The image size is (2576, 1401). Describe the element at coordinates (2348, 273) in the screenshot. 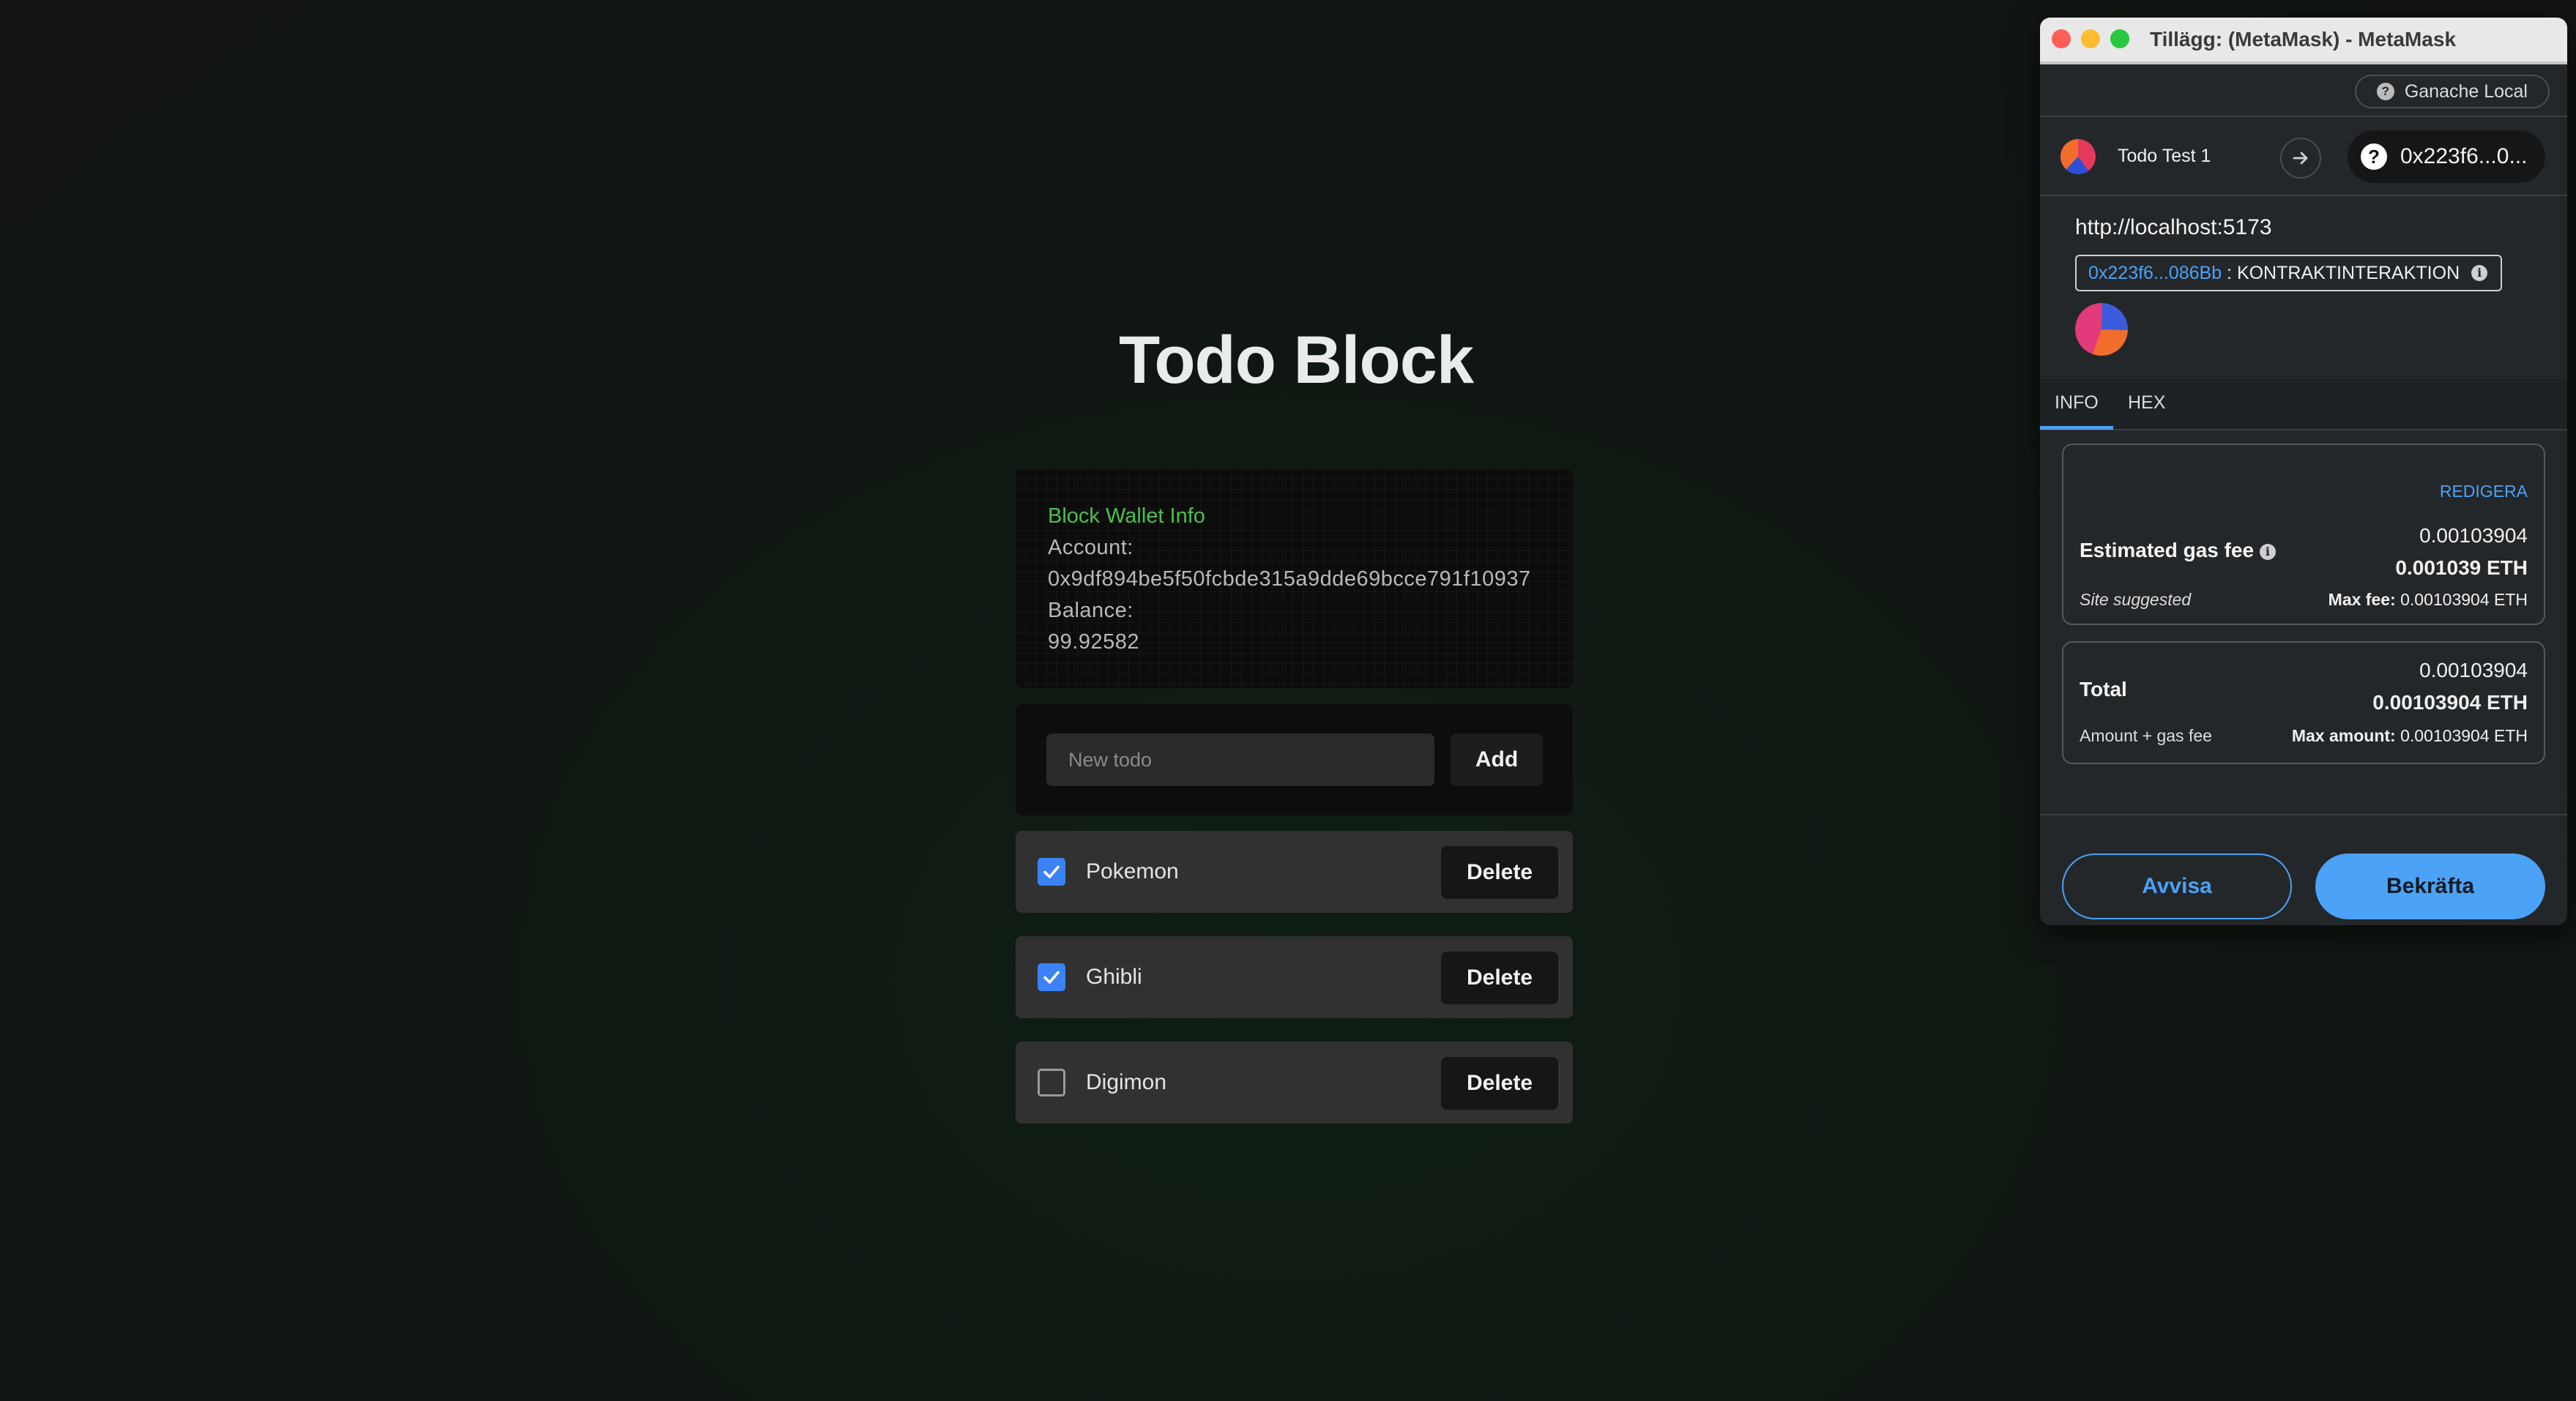

I see `contract-interaction-label: KONTRAKTINTERAKTION` at that location.